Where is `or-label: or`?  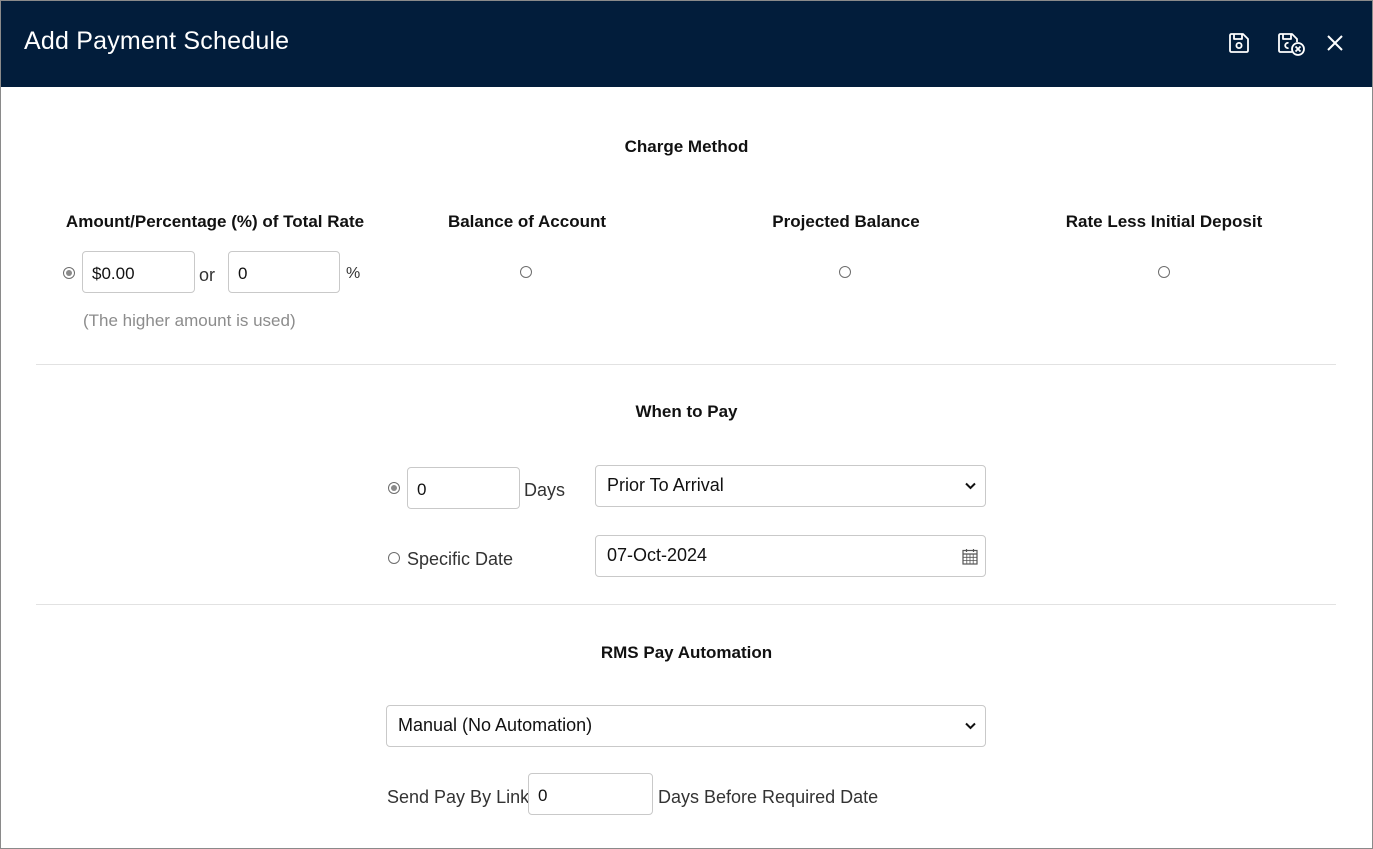
or-label: or is located at coordinates (207, 275).